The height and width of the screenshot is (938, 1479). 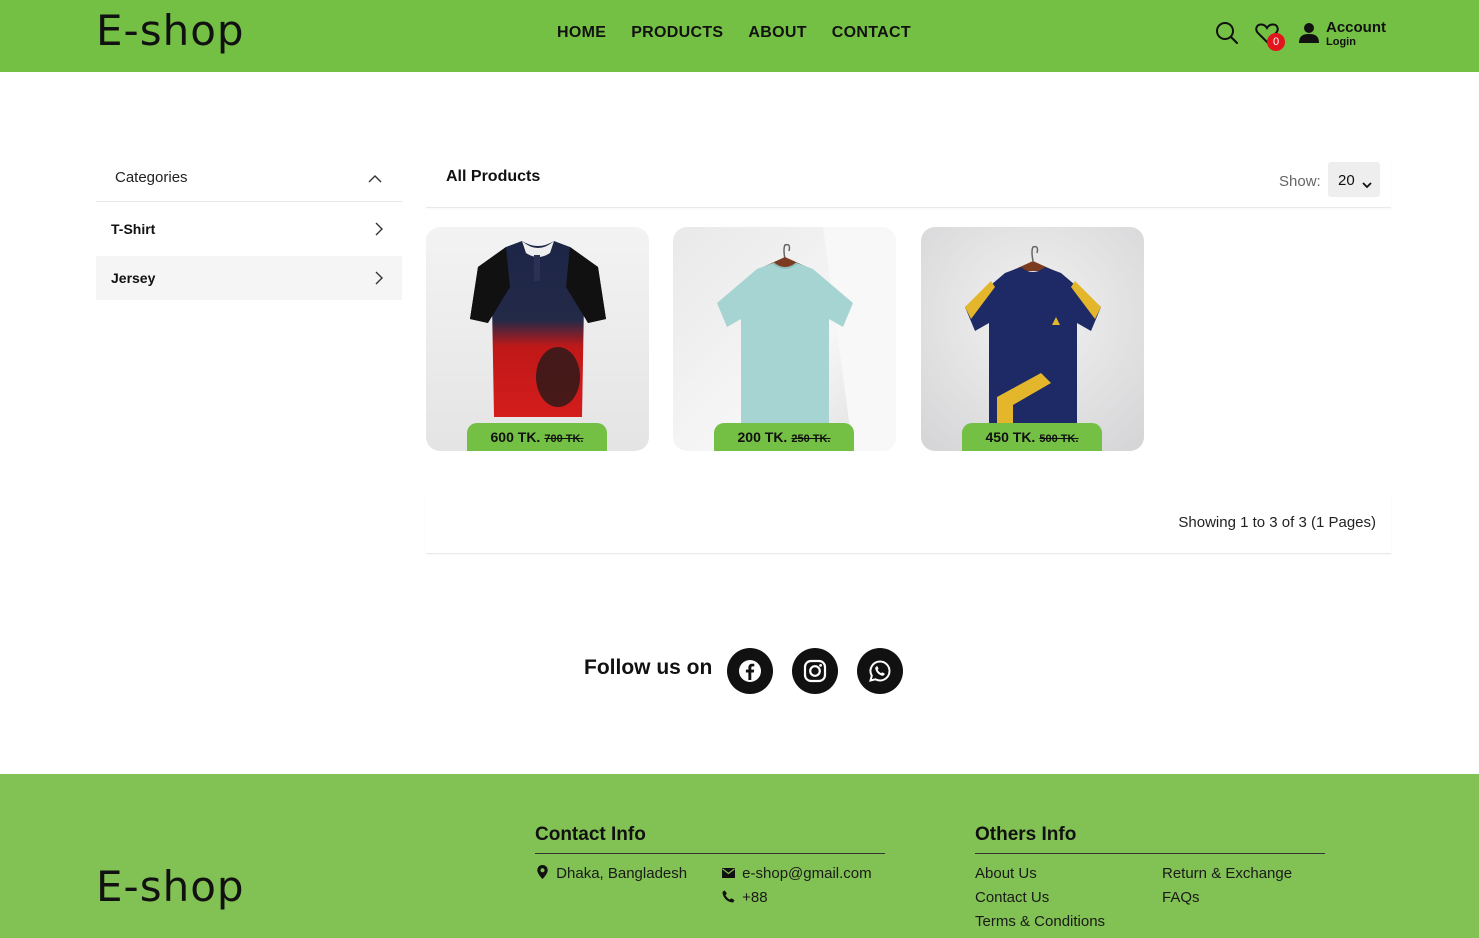 What do you see at coordinates (515, 437) in the screenshot?
I see `current-price: 600 TK.` at bounding box center [515, 437].